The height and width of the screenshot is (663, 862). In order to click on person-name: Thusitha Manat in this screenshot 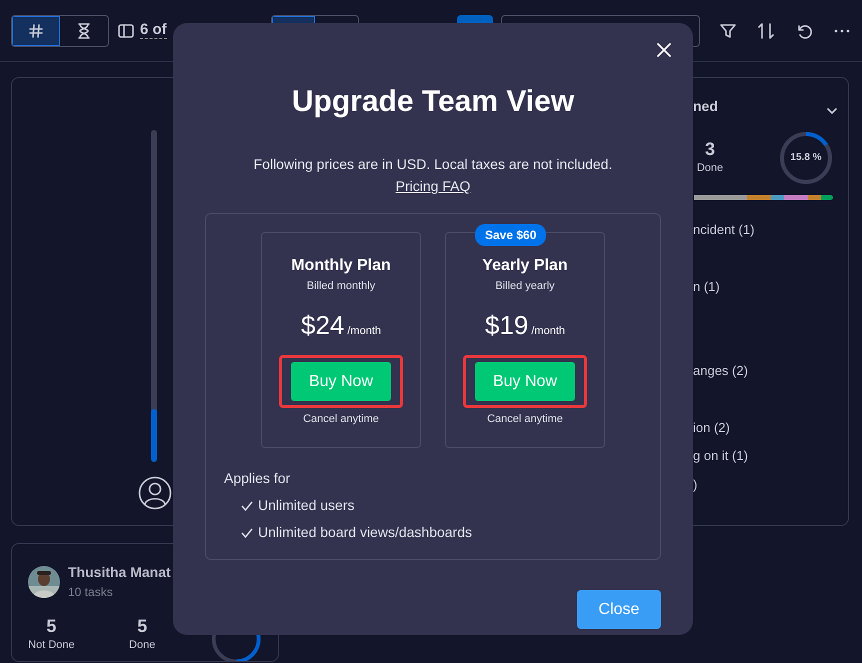, I will do `click(119, 572)`.